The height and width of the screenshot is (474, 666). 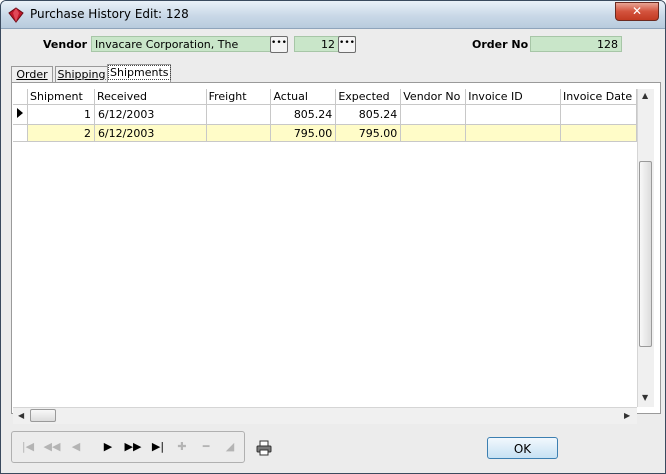 I want to click on prior-record-icon: ◀, so click(x=76, y=447).